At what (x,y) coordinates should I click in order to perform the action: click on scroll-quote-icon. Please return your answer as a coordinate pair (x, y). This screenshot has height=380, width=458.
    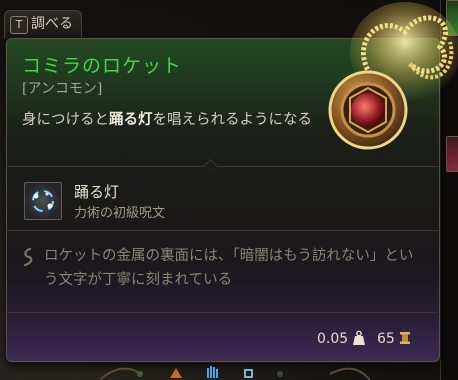
    Looking at the image, I should click on (28, 257).